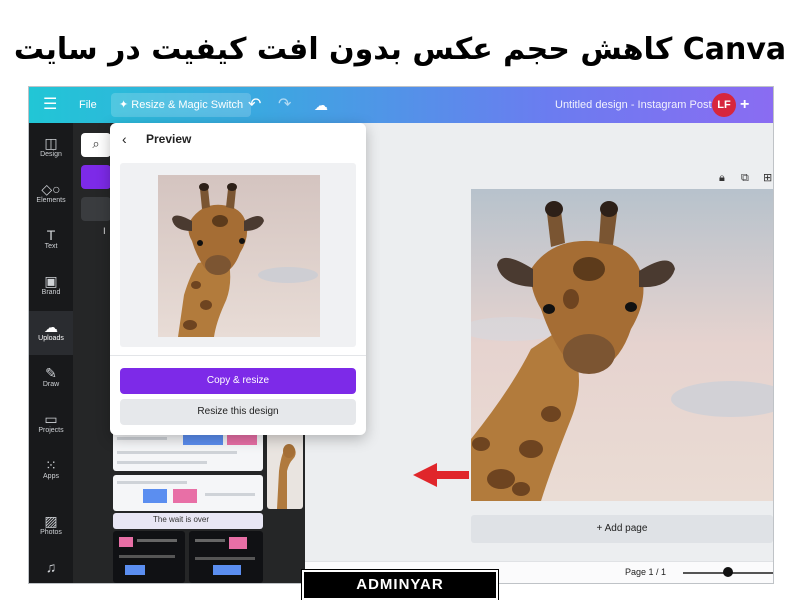  I want to click on add-collaborator-icon: +, so click(744, 105).